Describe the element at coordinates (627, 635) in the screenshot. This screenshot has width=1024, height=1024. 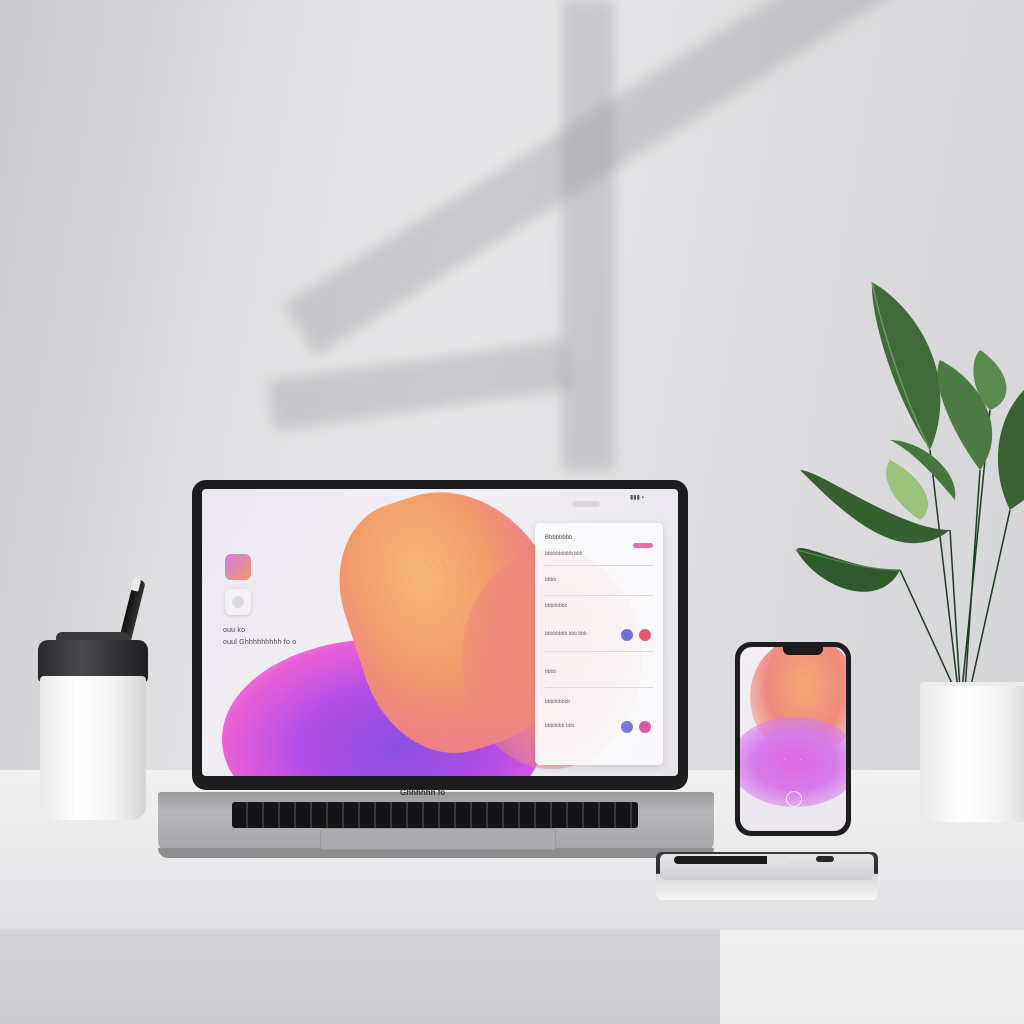
I see `blue-action-icon` at that location.